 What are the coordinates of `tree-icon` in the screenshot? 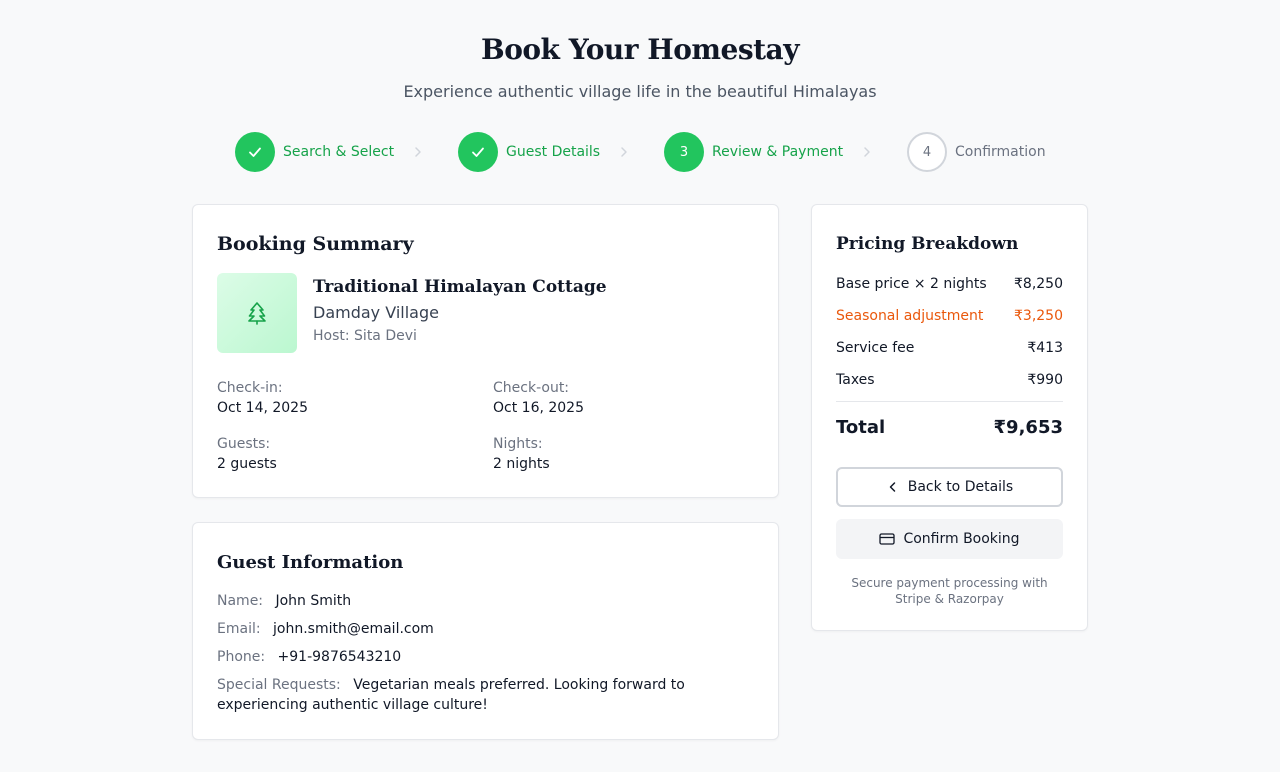 It's located at (257, 313).